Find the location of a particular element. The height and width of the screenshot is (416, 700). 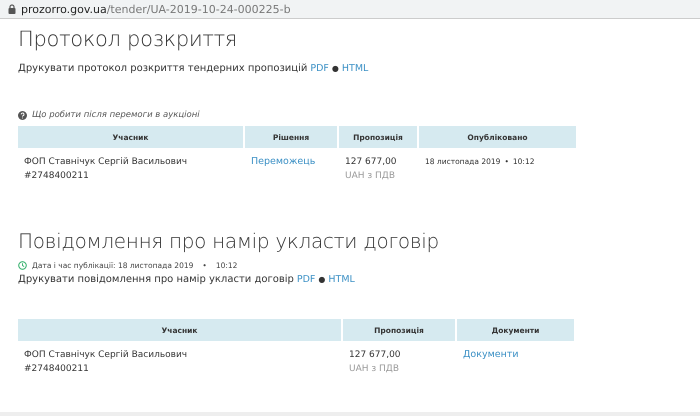

print-label: Друкувати повідомлення про намір укласти договір is located at coordinates (156, 279).